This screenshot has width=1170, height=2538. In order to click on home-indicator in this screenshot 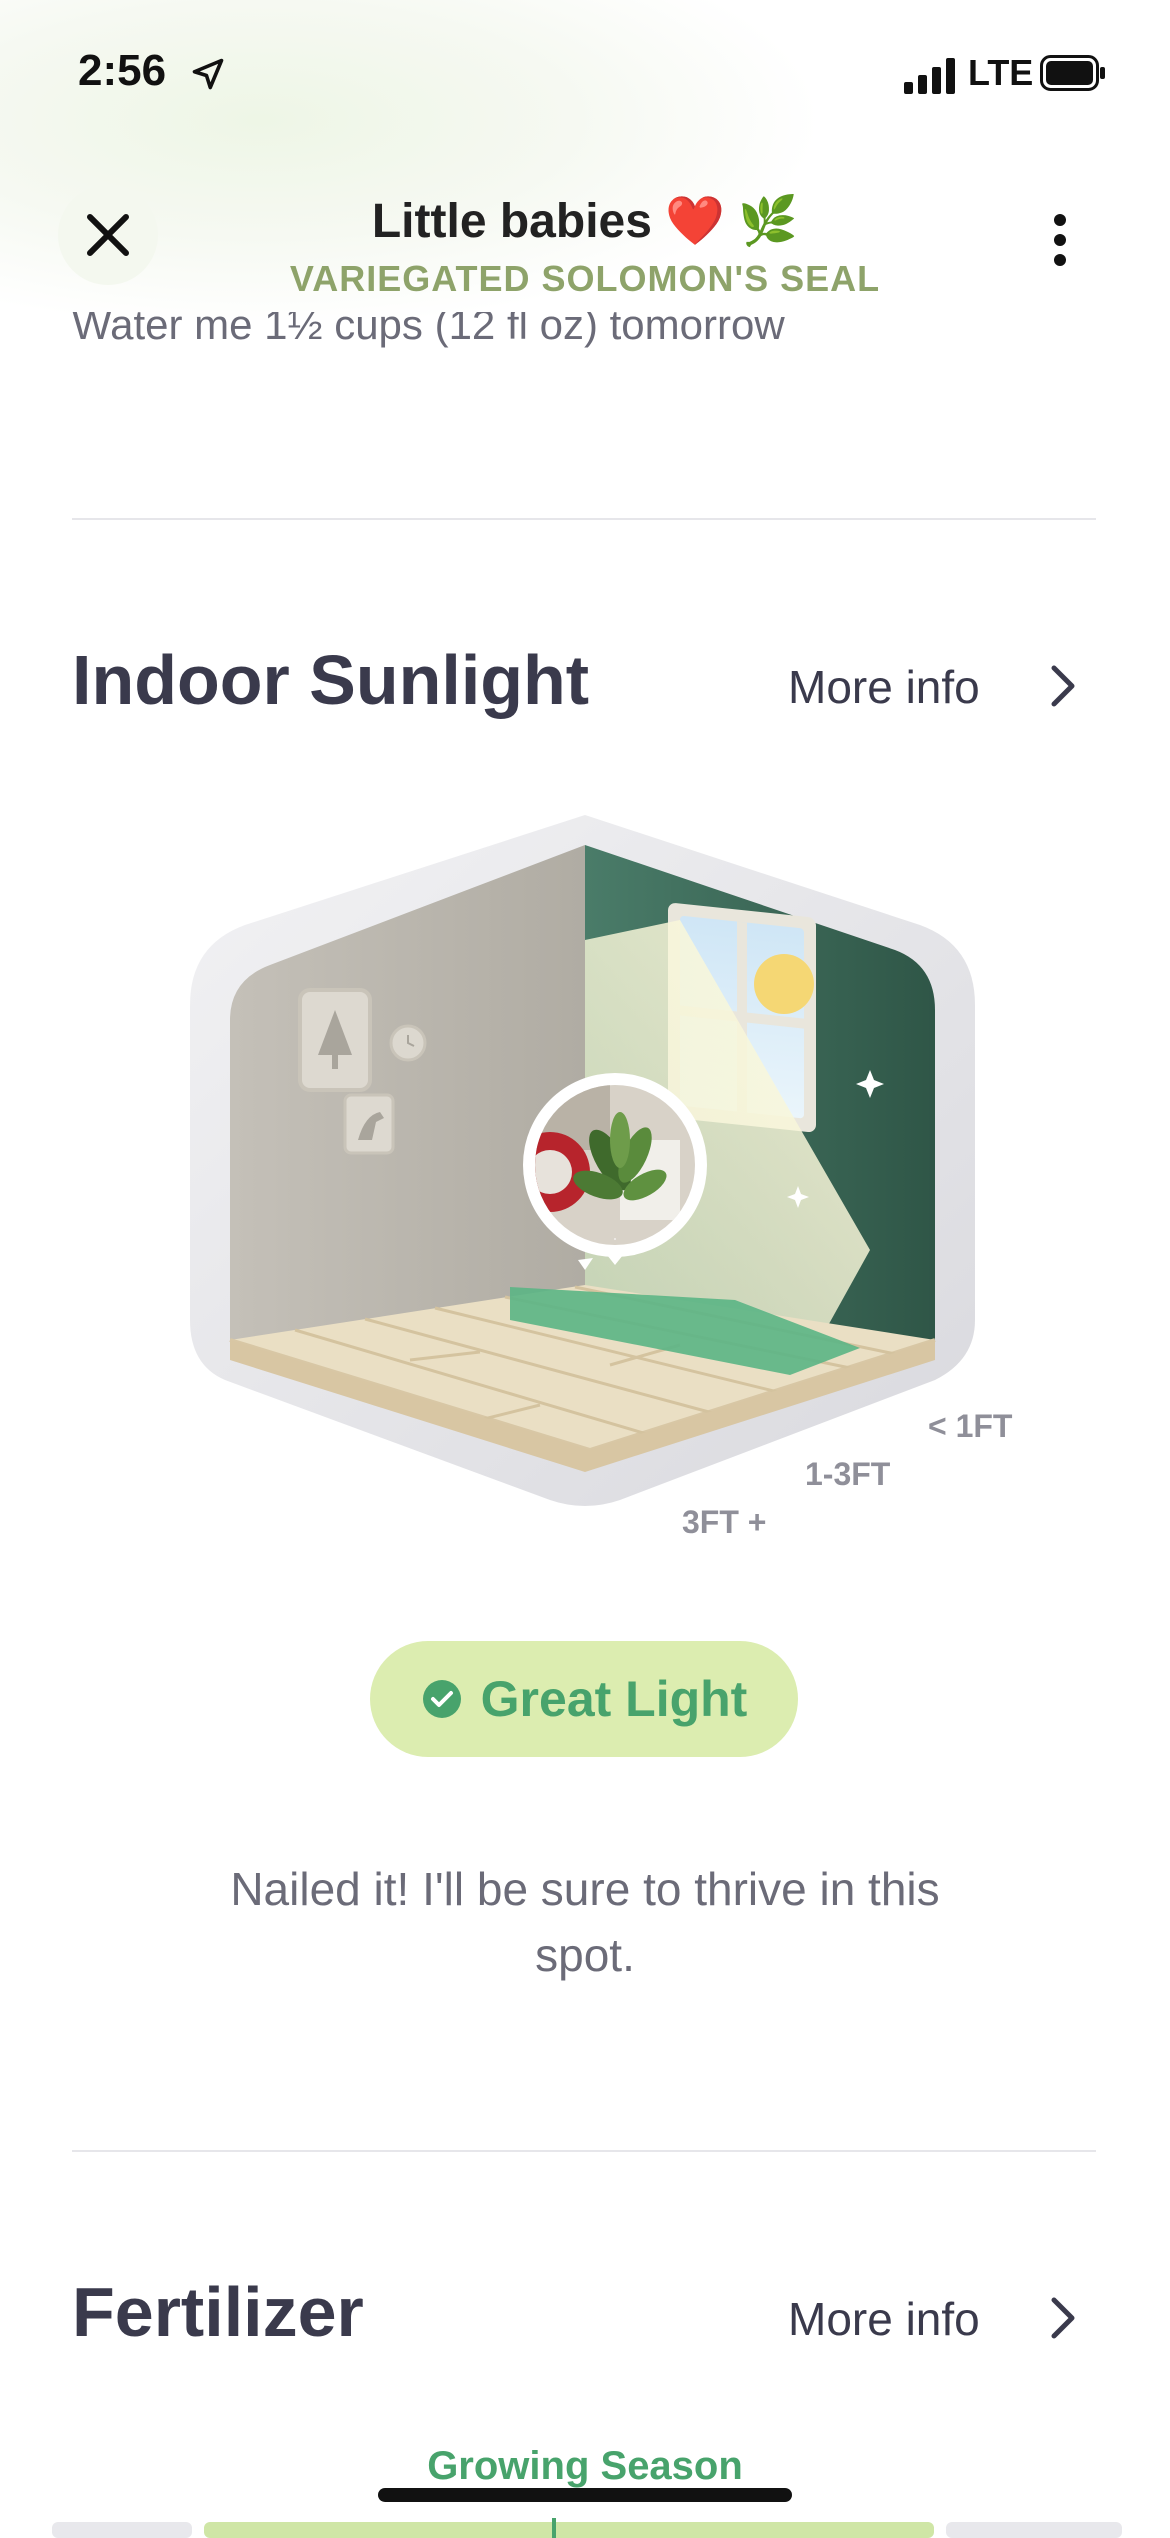, I will do `click(585, 2495)`.